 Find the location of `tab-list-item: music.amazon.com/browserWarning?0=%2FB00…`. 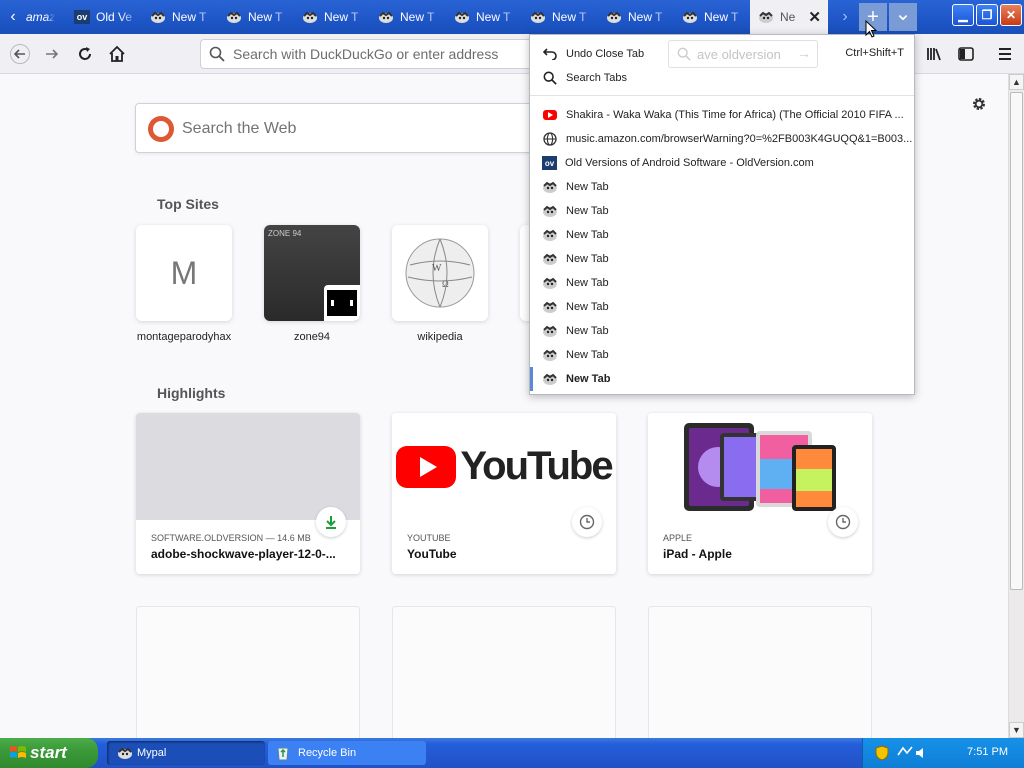

tab-list-item: music.amazon.com/browserWarning?0=%2FB00… is located at coordinates (722, 139).